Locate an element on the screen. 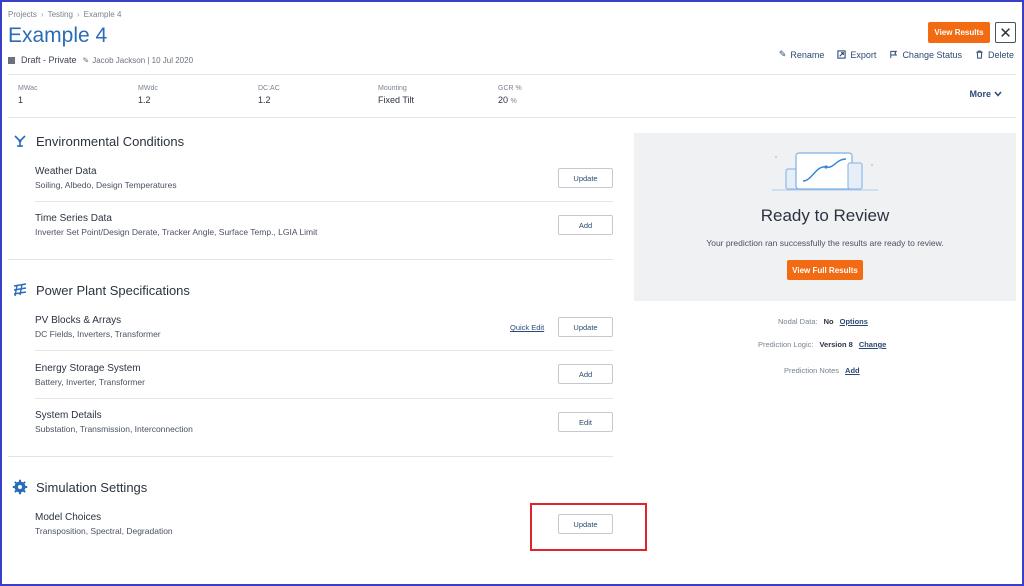 The image size is (1024, 586). nodal-data-row: Nodal Data: No Options is located at coordinates (823, 321).